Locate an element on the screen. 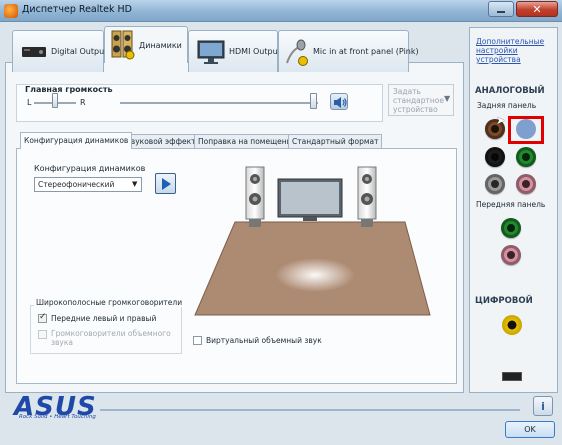  rear-panel-label: Задняя панель is located at coordinates (507, 105).